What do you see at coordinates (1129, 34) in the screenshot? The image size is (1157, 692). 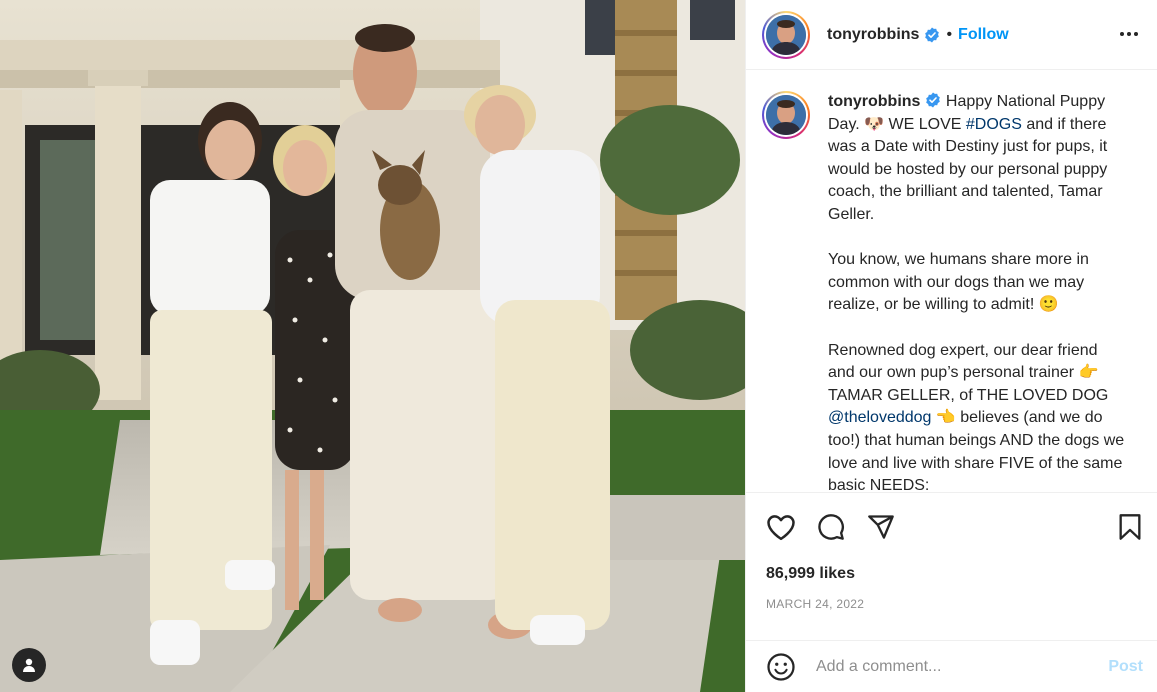 I see `more-options-icon` at bounding box center [1129, 34].